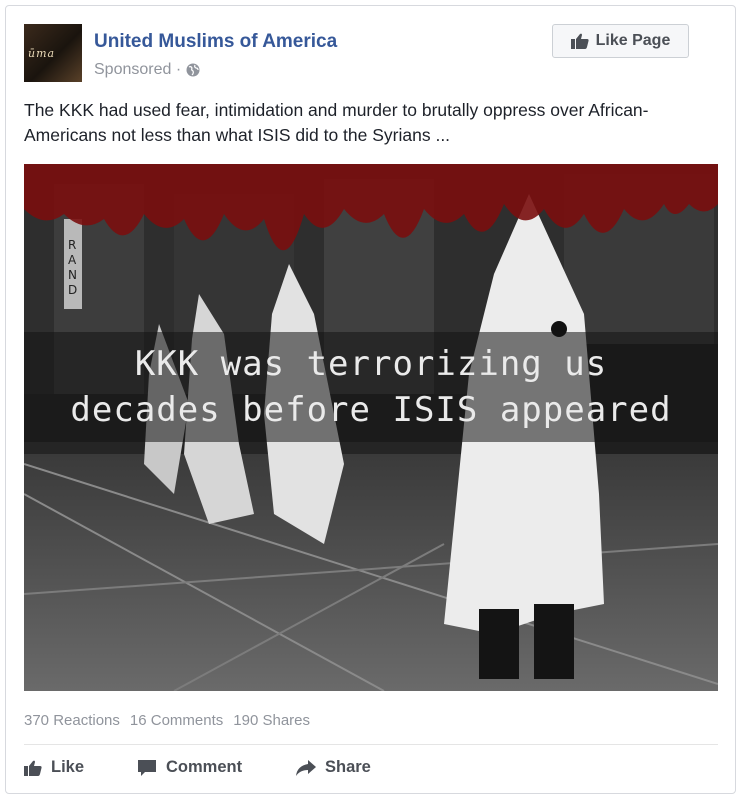 This screenshot has width=741, height=800. Describe the element at coordinates (204, 767) in the screenshot. I see `comment-label: Comment` at that location.